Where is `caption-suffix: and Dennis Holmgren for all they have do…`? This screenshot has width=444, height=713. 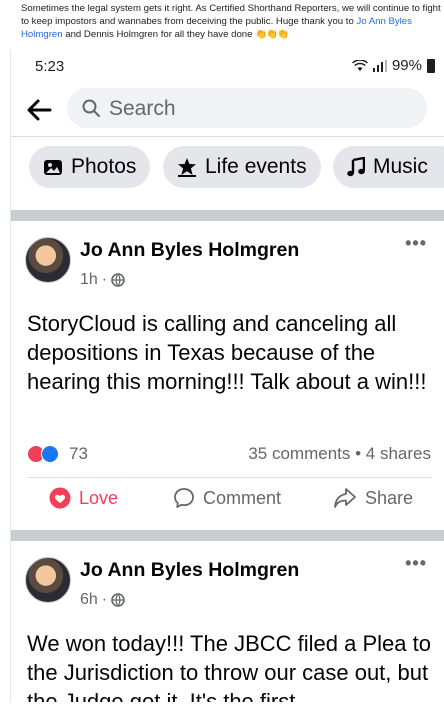 caption-suffix: and Dennis Holmgren for all they have do… is located at coordinates (159, 34).